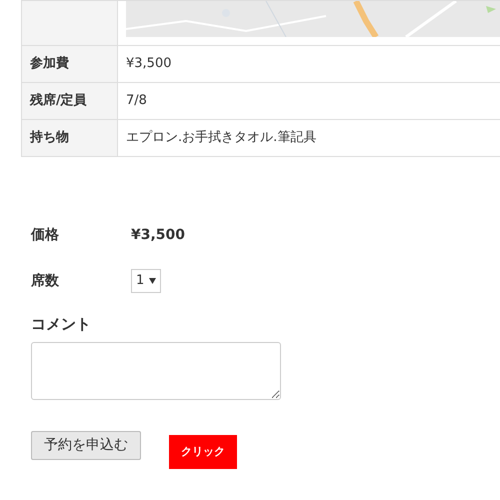 The image size is (500, 500). Describe the element at coordinates (146, 281) in the screenshot. I see `seat-select: 1` at that location.